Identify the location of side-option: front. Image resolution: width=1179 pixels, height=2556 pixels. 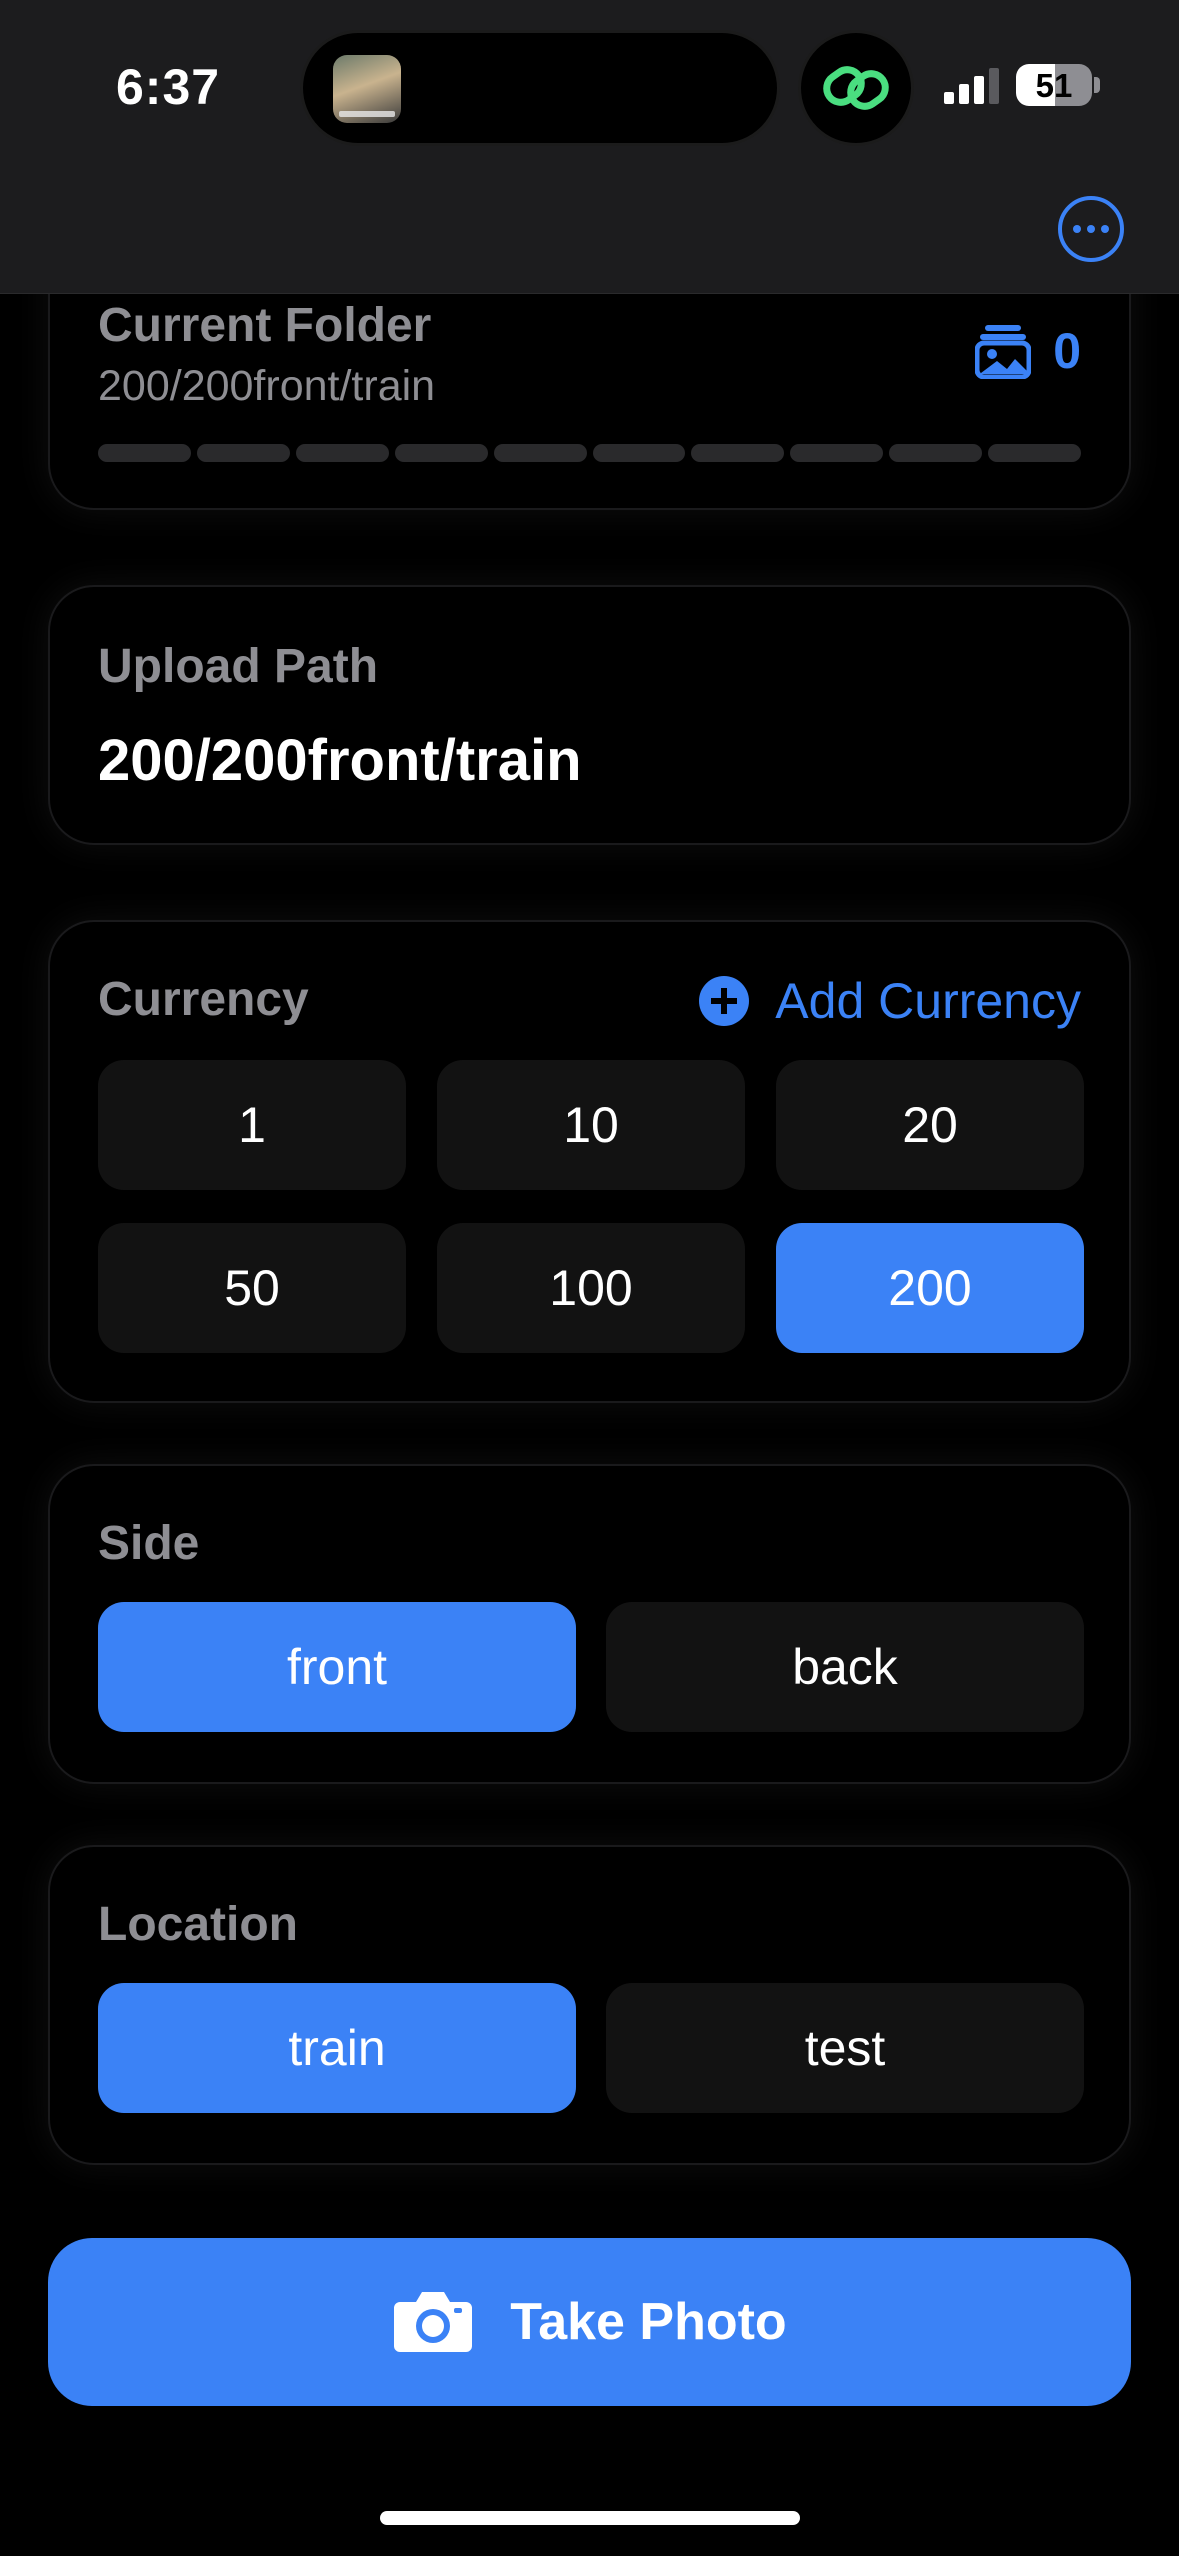
(337, 1667).